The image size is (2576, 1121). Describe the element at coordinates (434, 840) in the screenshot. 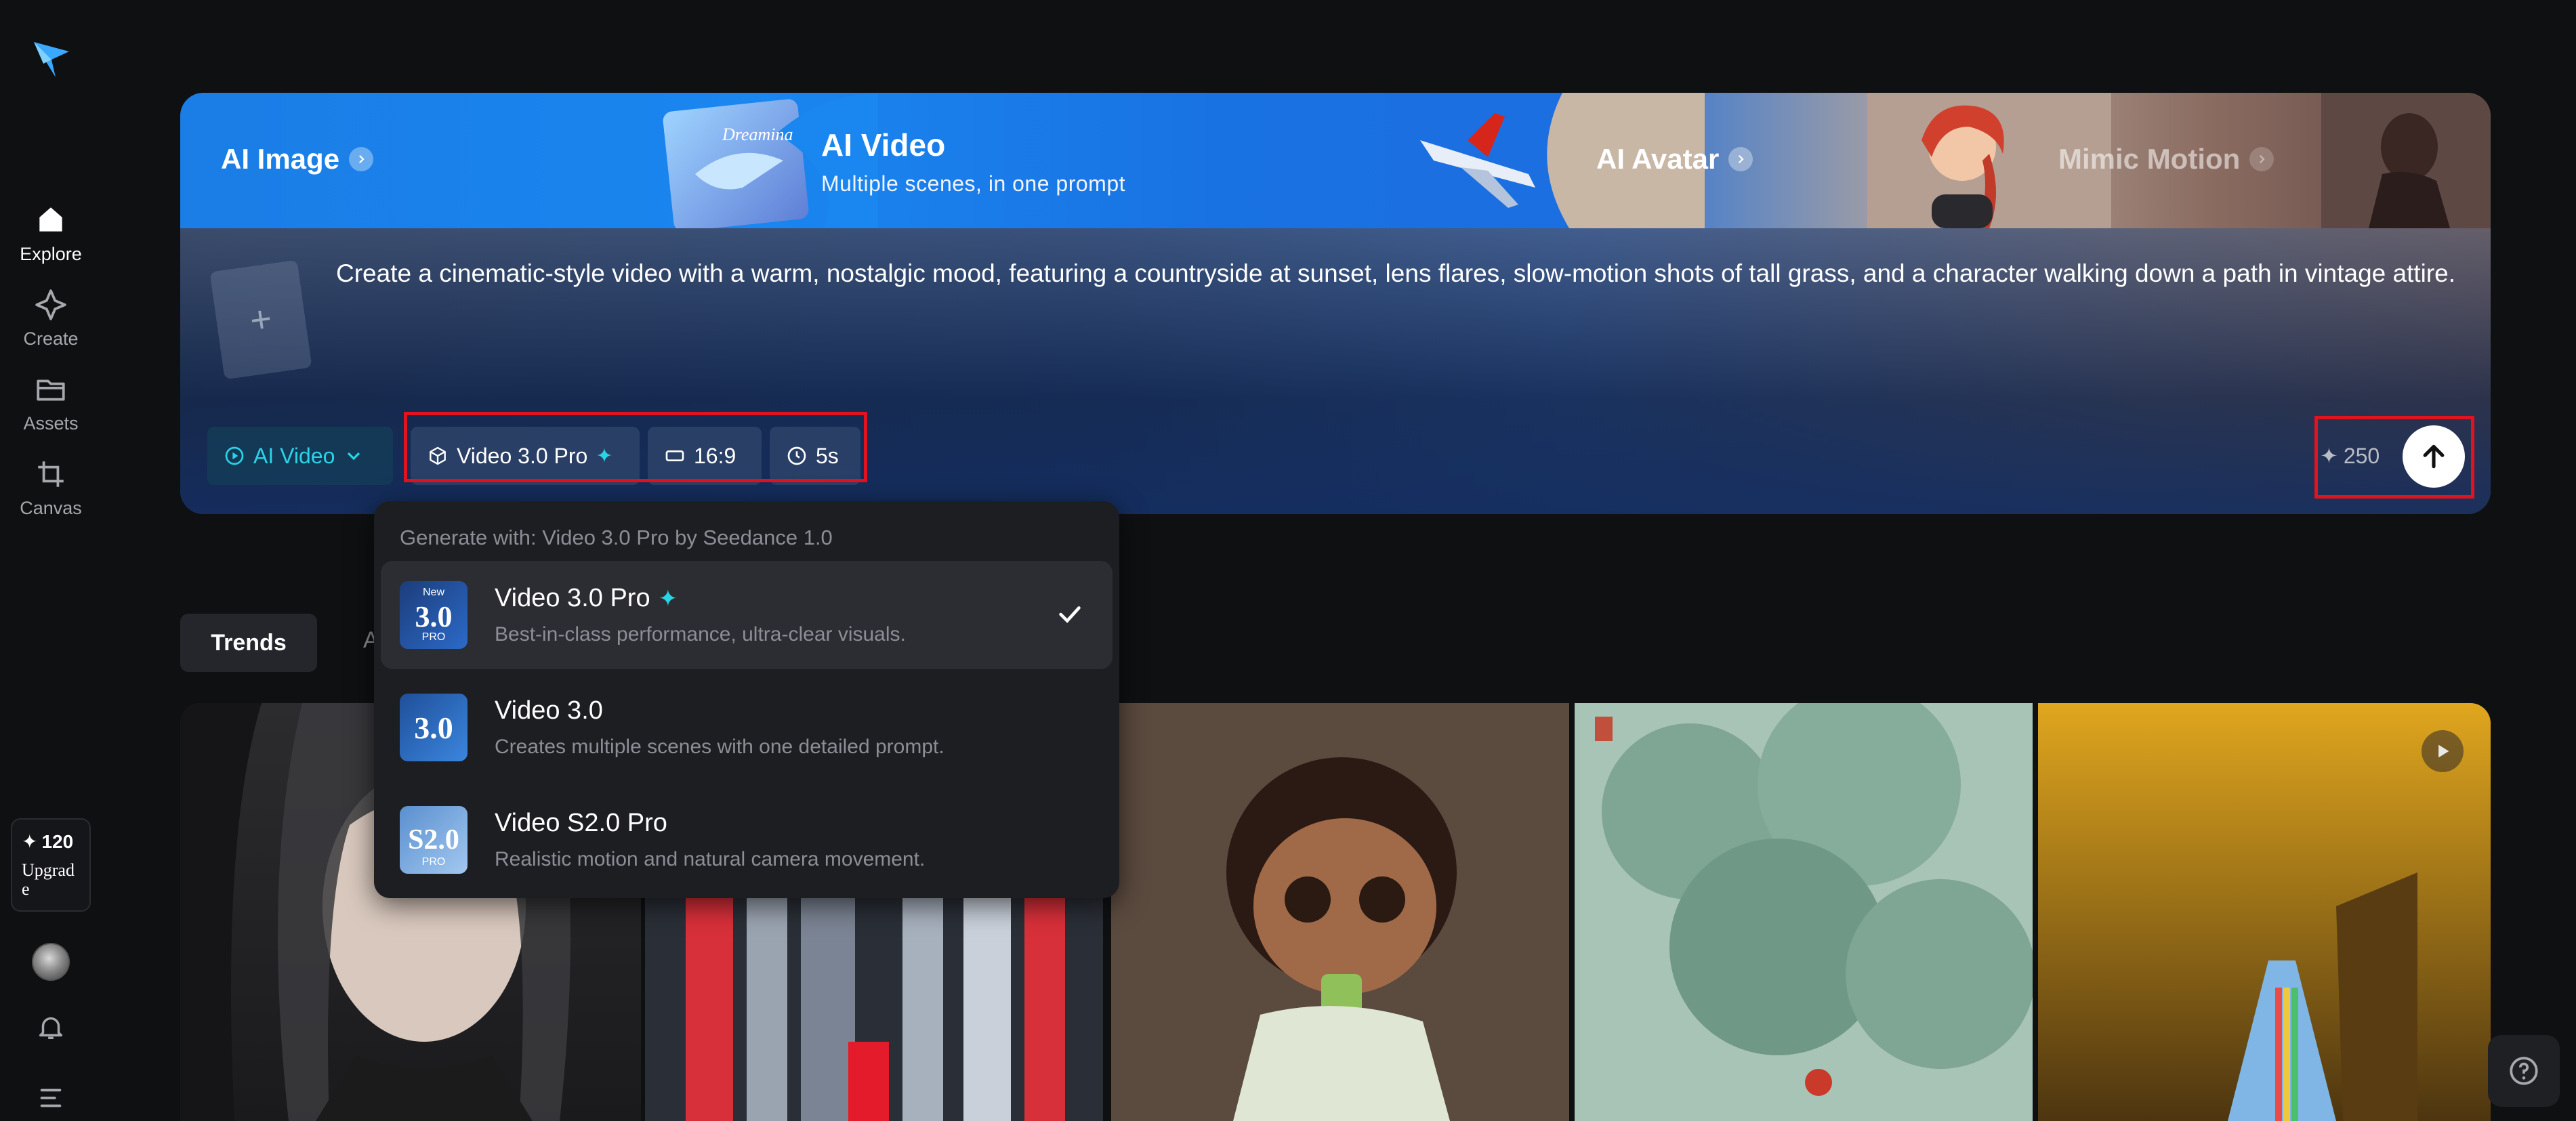

I see `model-thumbnail: S2.0 PRO` at that location.